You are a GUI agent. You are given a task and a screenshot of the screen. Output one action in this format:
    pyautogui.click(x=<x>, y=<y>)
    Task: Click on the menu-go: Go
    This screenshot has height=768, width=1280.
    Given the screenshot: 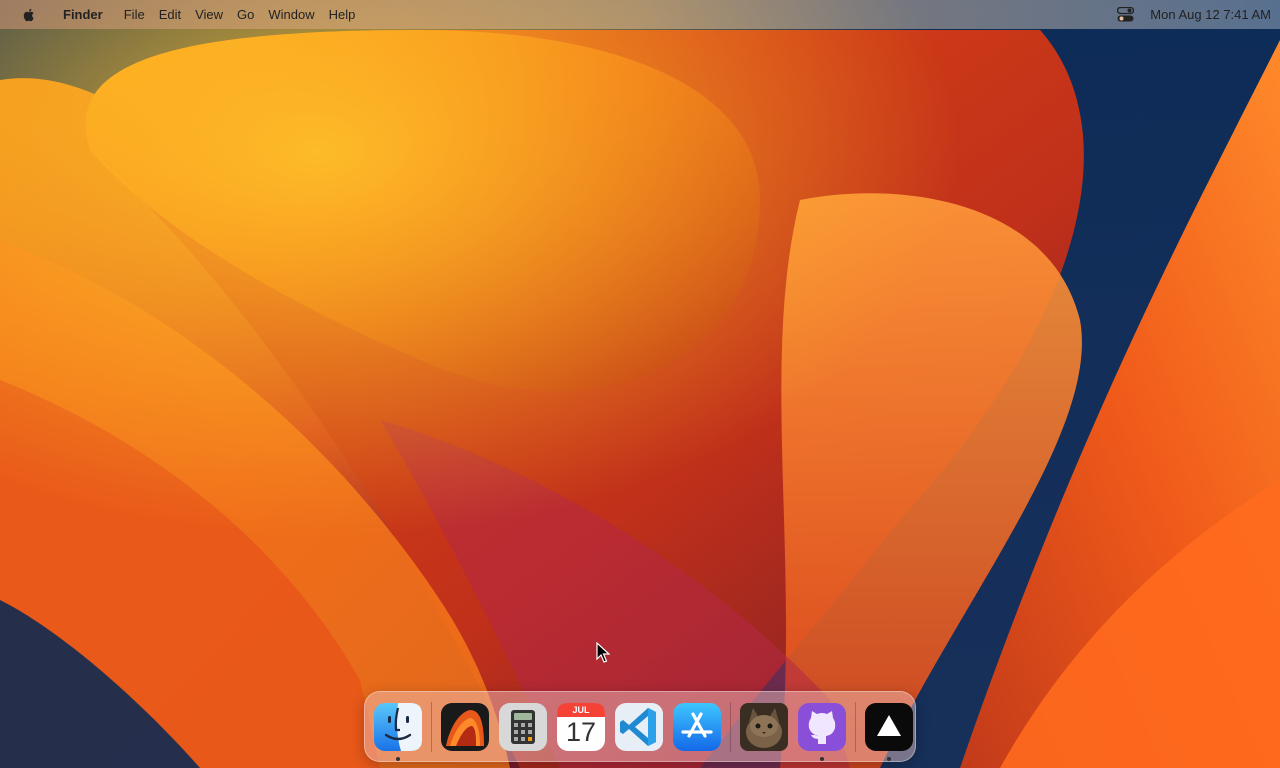 What is the action you would take?
    pyautogui.click(x=245, y=14)
    